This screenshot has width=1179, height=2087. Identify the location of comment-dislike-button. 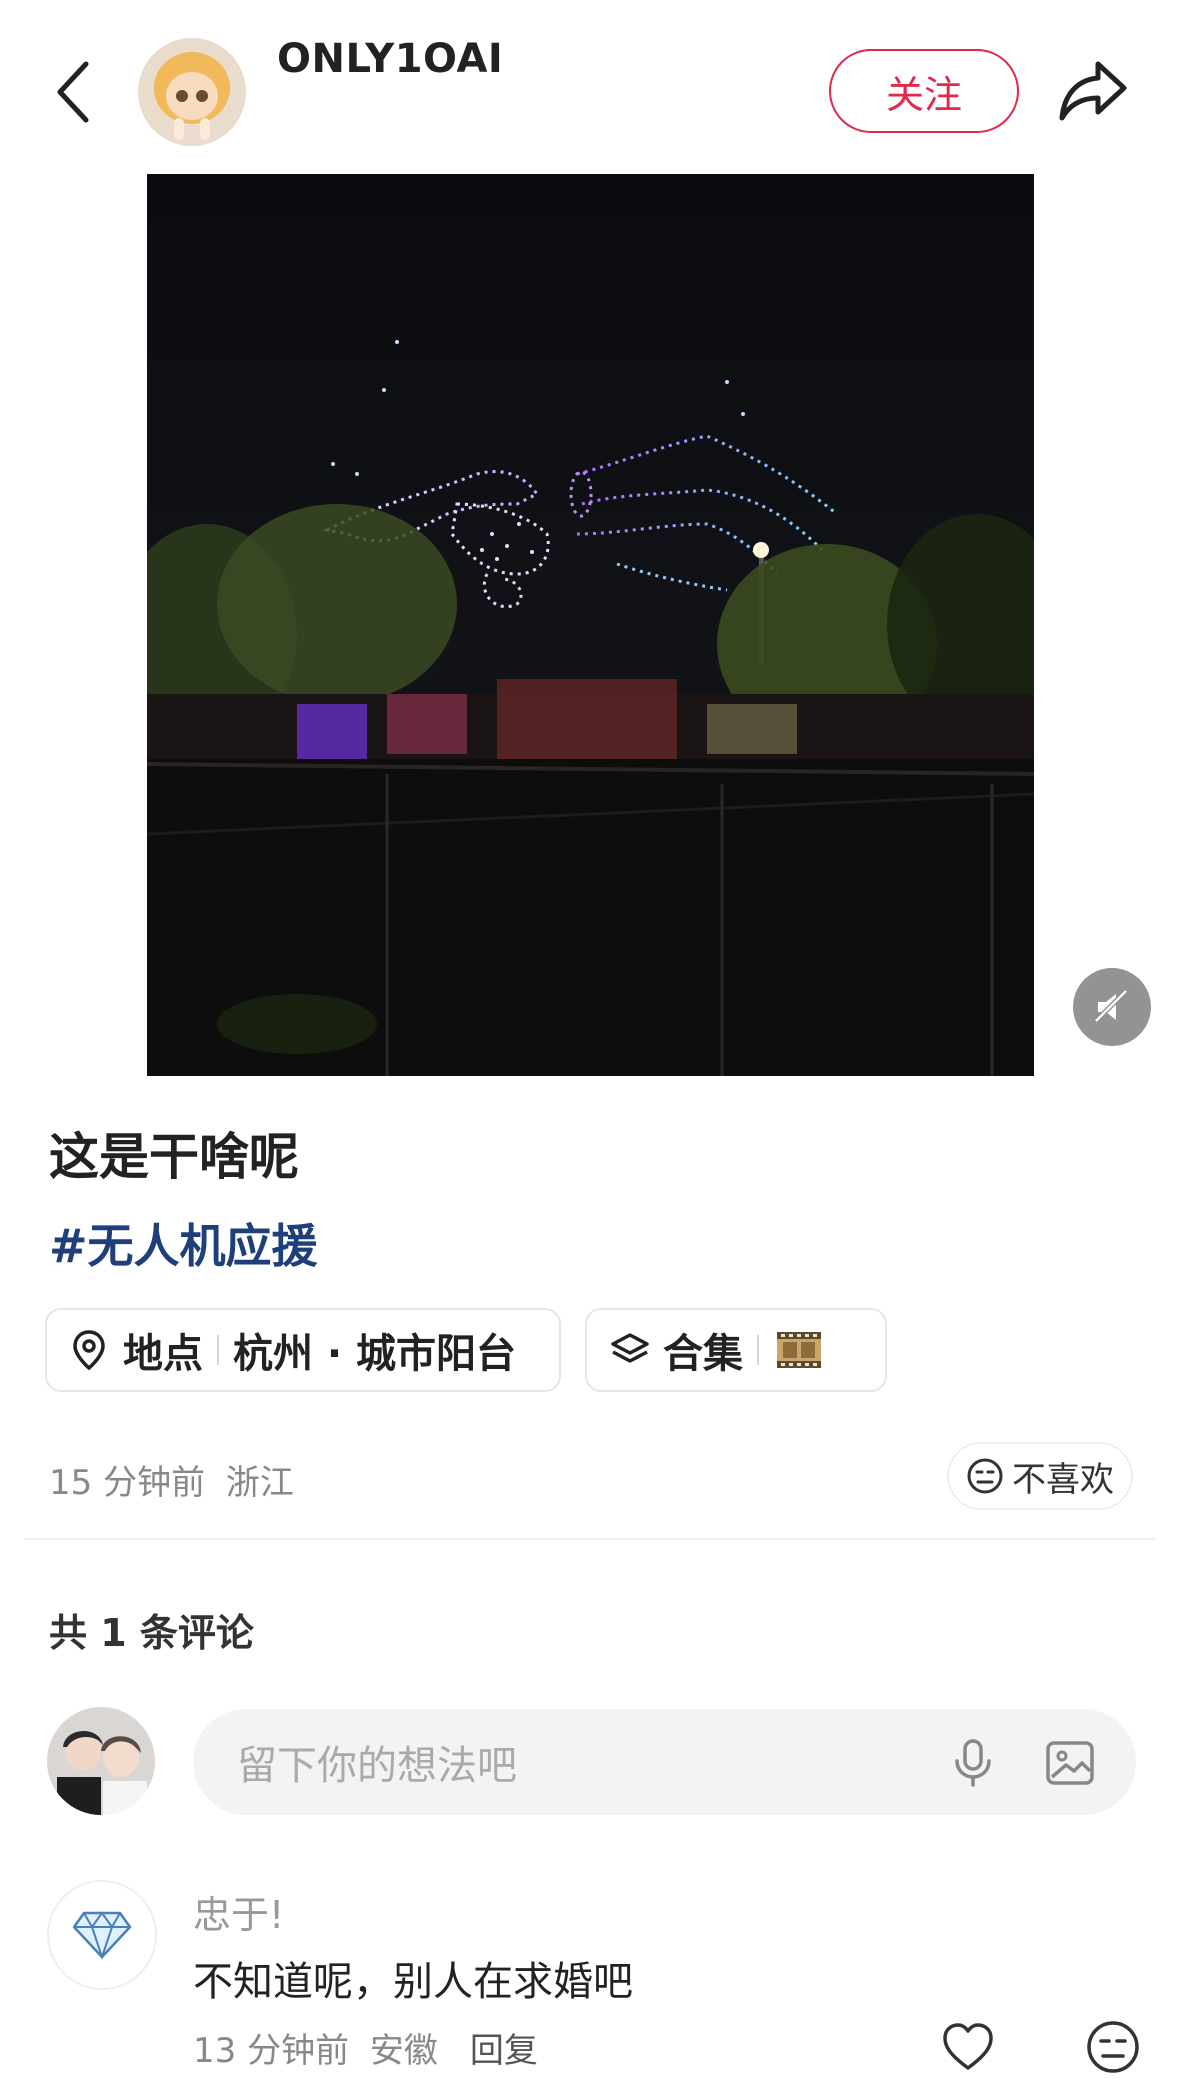
(1113, 2047).